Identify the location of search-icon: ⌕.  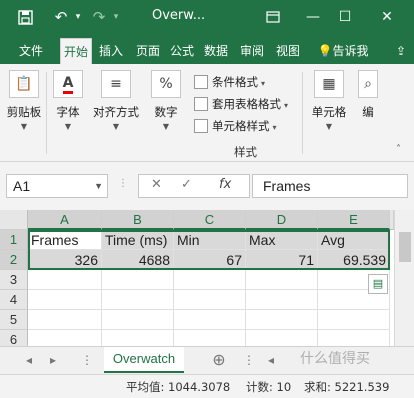
(368, 84).